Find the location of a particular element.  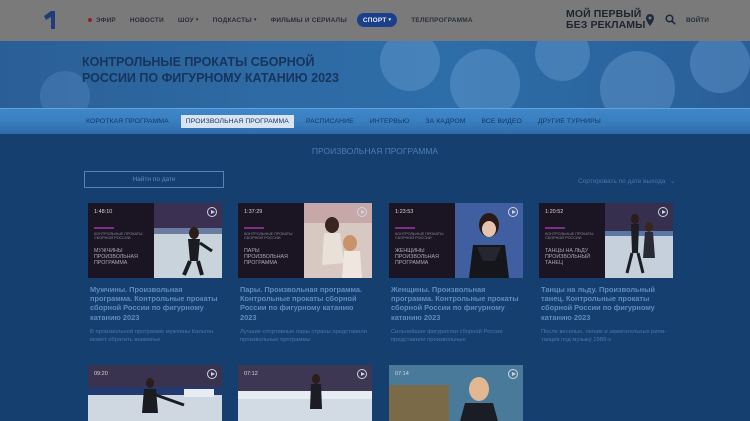

nav-item-sport: Спорт ▾ is located at coordinates (377, 20).